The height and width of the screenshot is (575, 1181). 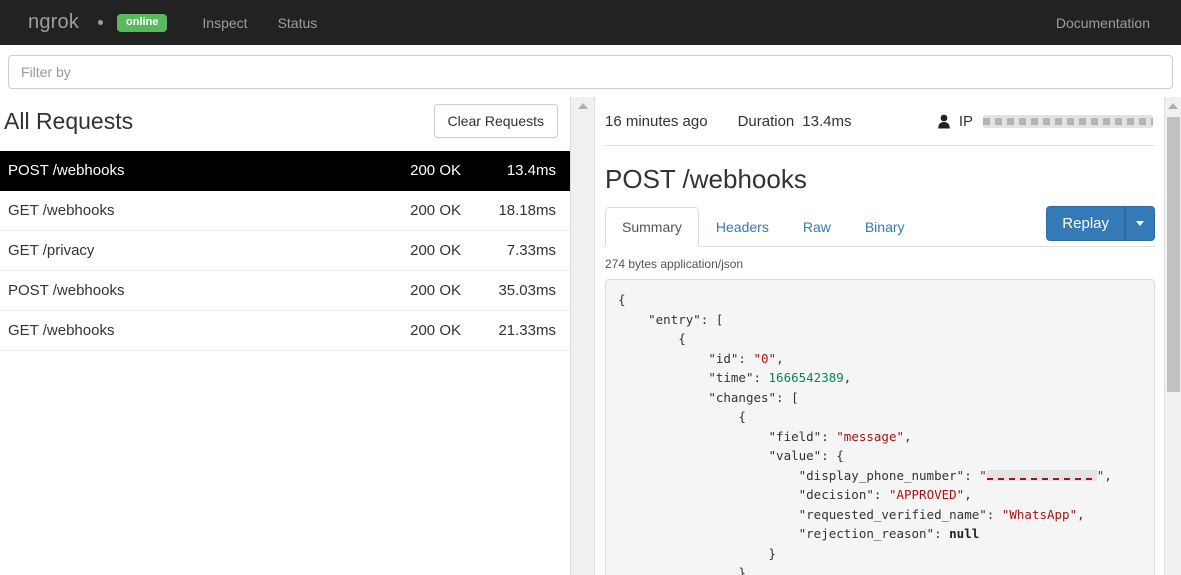 What do you see at coordinates (590, 72) in the screenshot?
I see `filter-input` at bounding box center [590, 72].